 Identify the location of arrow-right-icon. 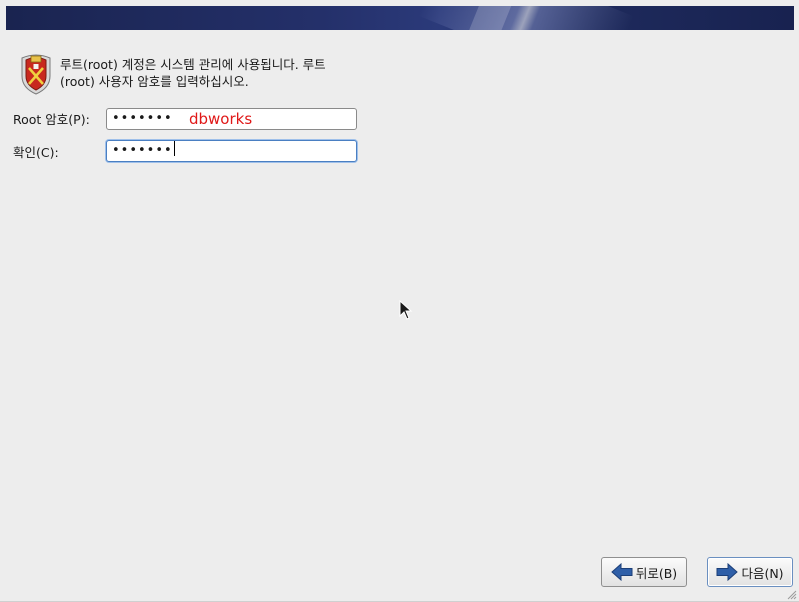
(727, 572).